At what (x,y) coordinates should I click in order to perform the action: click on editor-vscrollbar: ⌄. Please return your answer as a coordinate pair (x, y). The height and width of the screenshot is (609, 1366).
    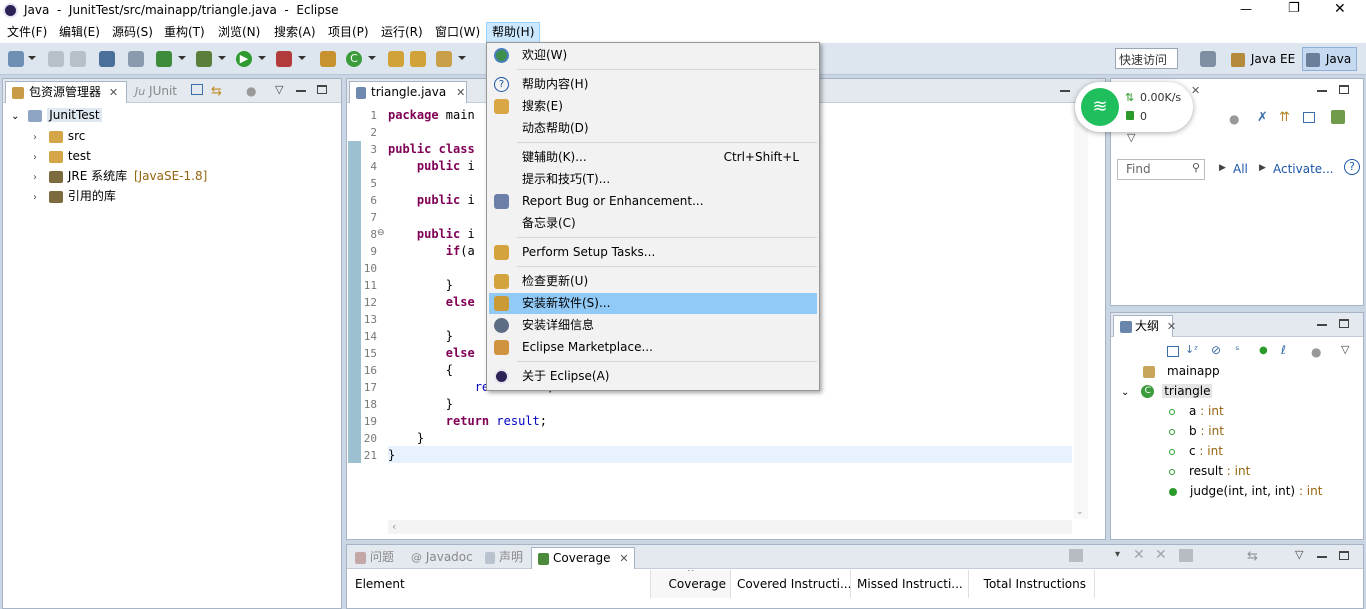
    Looking at the image, I should click on (1081, 311).